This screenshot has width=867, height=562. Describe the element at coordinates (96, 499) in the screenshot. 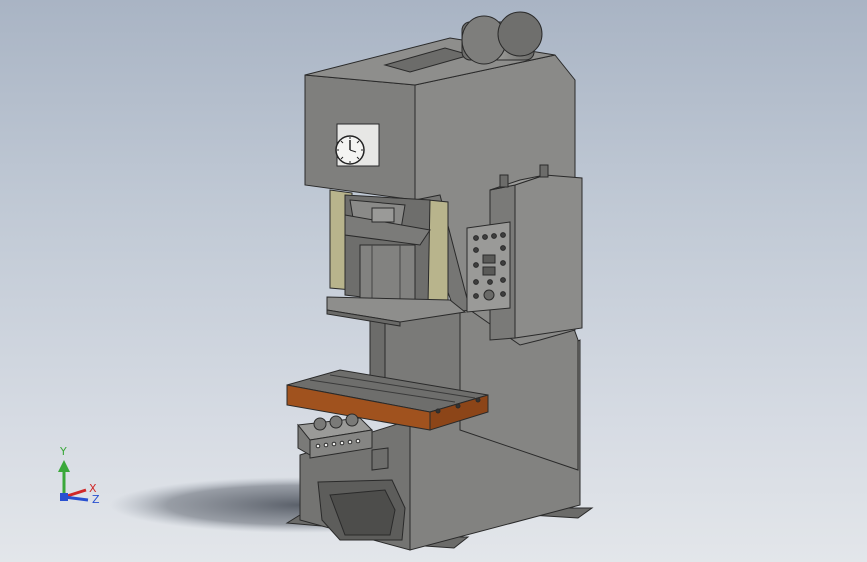

I see `z-axis-label: Z` at that location.